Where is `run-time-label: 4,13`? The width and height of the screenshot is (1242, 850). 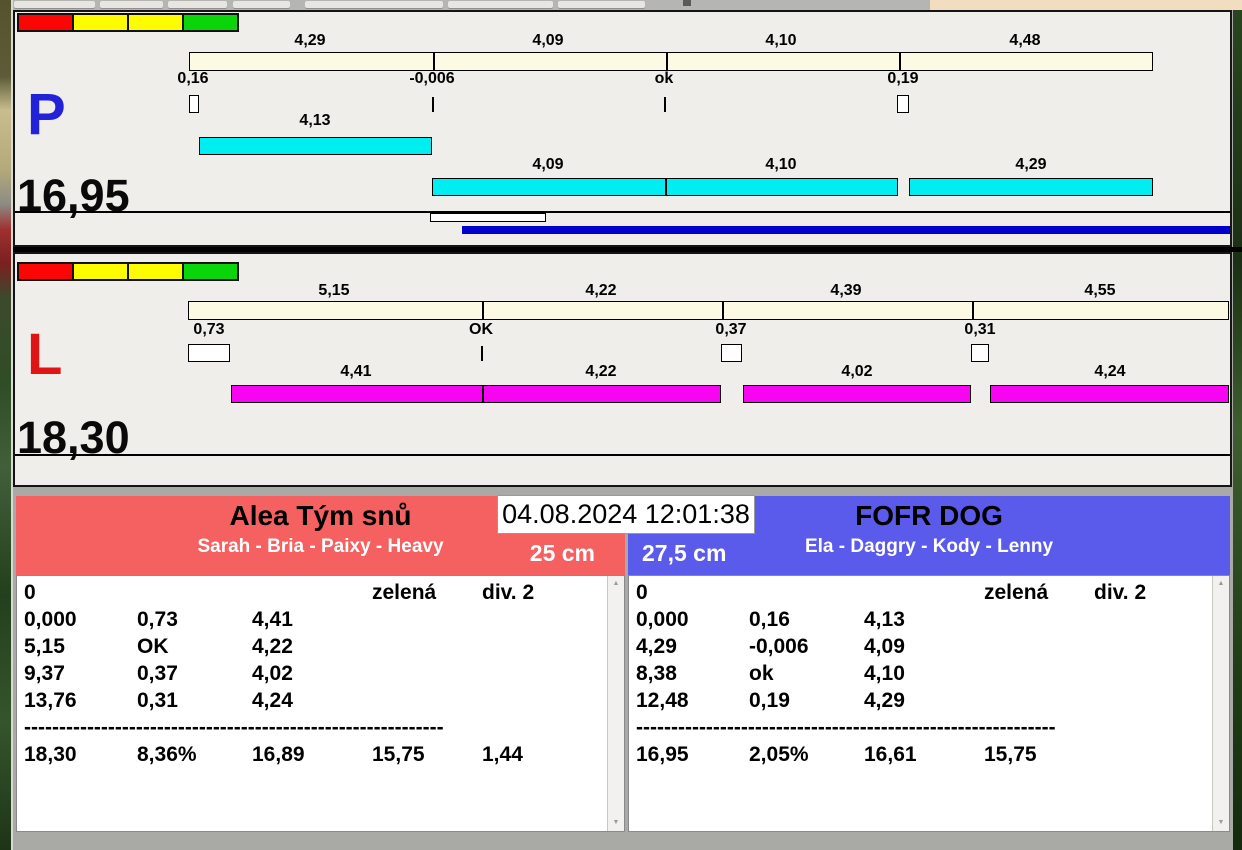 run-time-label: 4,13 is located at coordinates (315, 120).